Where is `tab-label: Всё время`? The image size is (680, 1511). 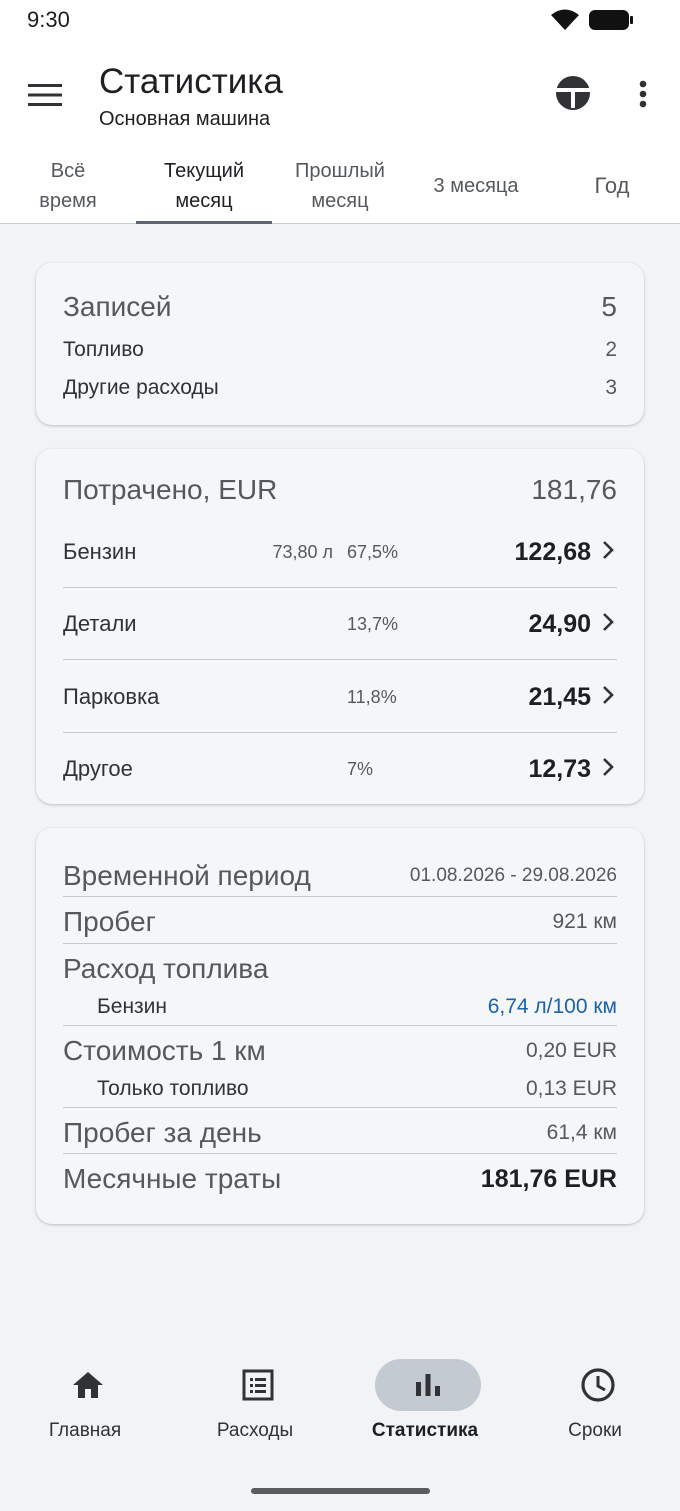
tab-label: Всё время is located at coordinates (68, 186).